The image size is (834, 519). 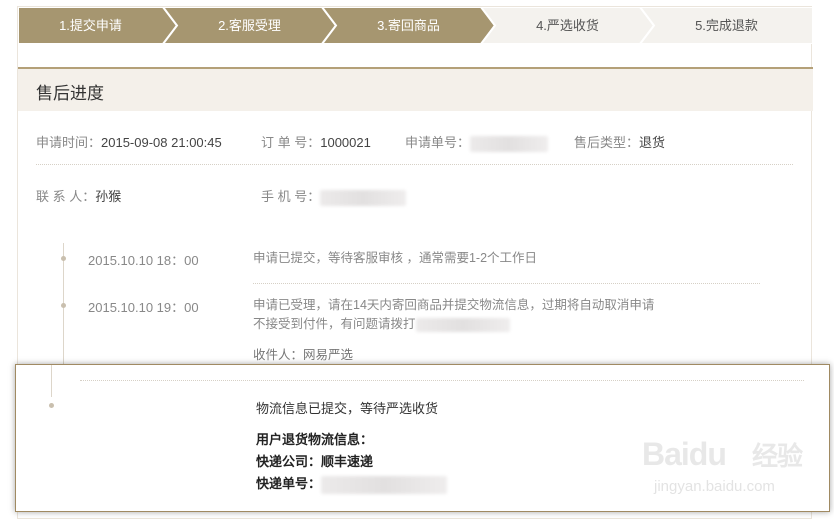 What do you see at coordinates (438, 142) in the screenshot?
I see `apply-number-label: 申请单号：` at bounding box center [438, 142].